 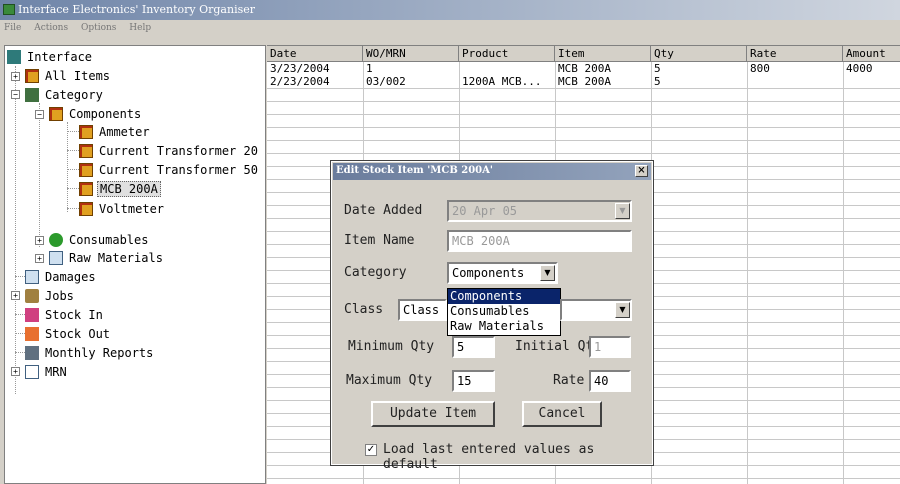 I want to click on date-added-label: Date Added, so click(x=383, y=210).